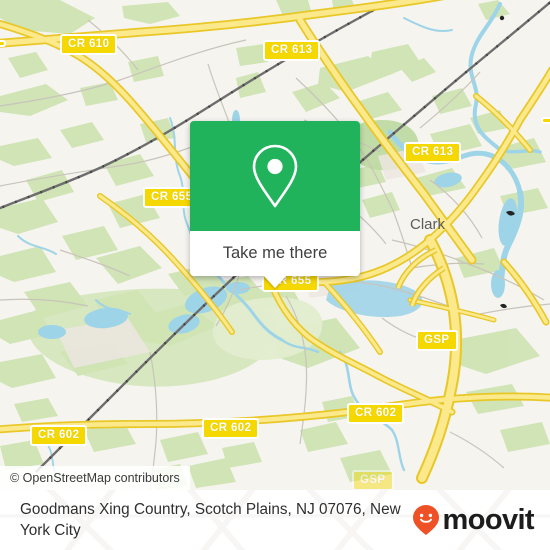  I want to click on destination-callout: Take me there, so click(275, 204).